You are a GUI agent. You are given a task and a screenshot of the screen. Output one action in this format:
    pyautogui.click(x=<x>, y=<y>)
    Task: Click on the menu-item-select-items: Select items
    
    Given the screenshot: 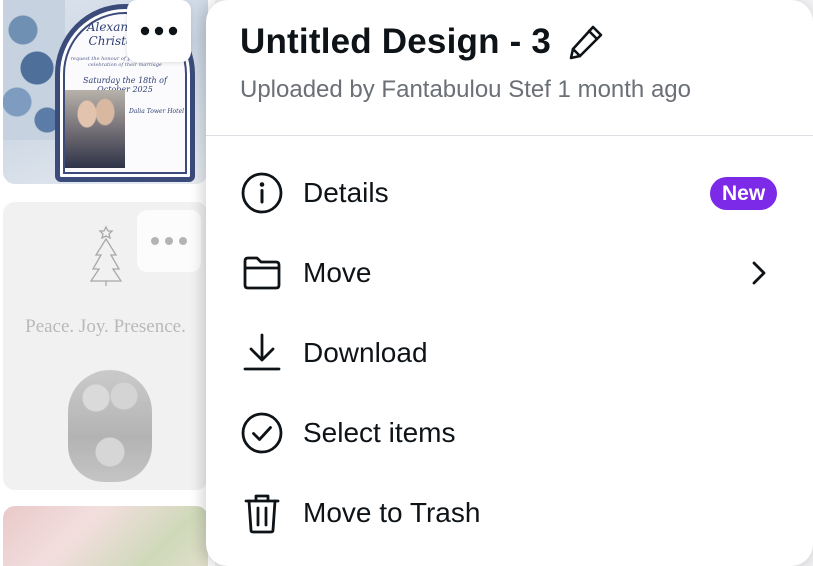 What is the action you would take?
    pyautogui.click(x=509, y=433)
    